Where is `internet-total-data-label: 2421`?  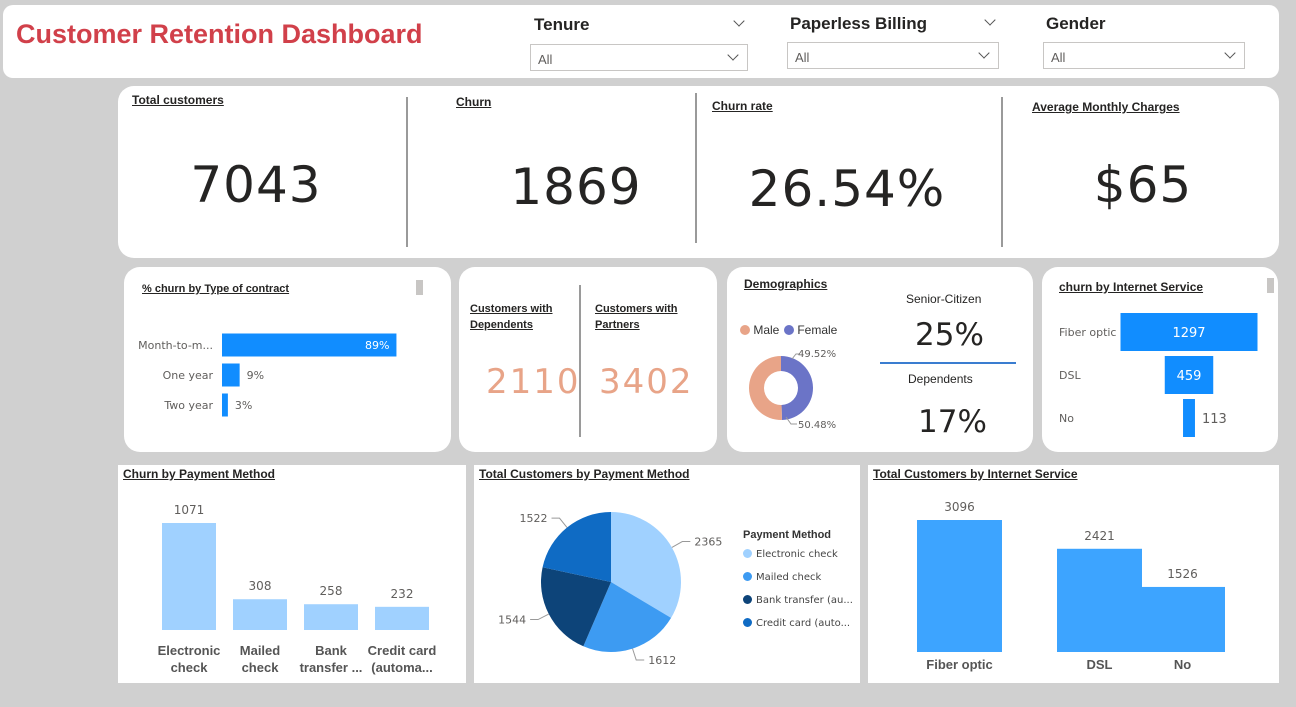 internet-total-data-label: 2421 is located at coordinates (1099, 536).